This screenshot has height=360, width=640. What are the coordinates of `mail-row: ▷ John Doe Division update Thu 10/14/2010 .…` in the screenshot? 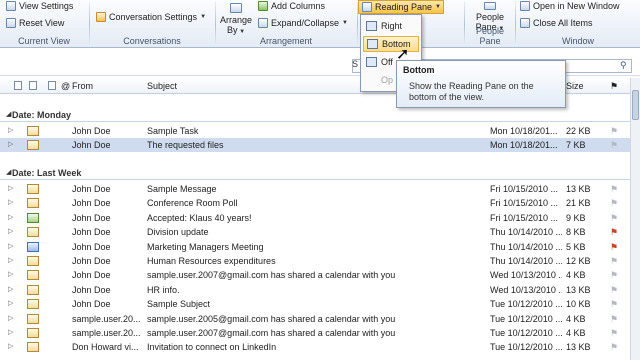 It's located at (315, 232).